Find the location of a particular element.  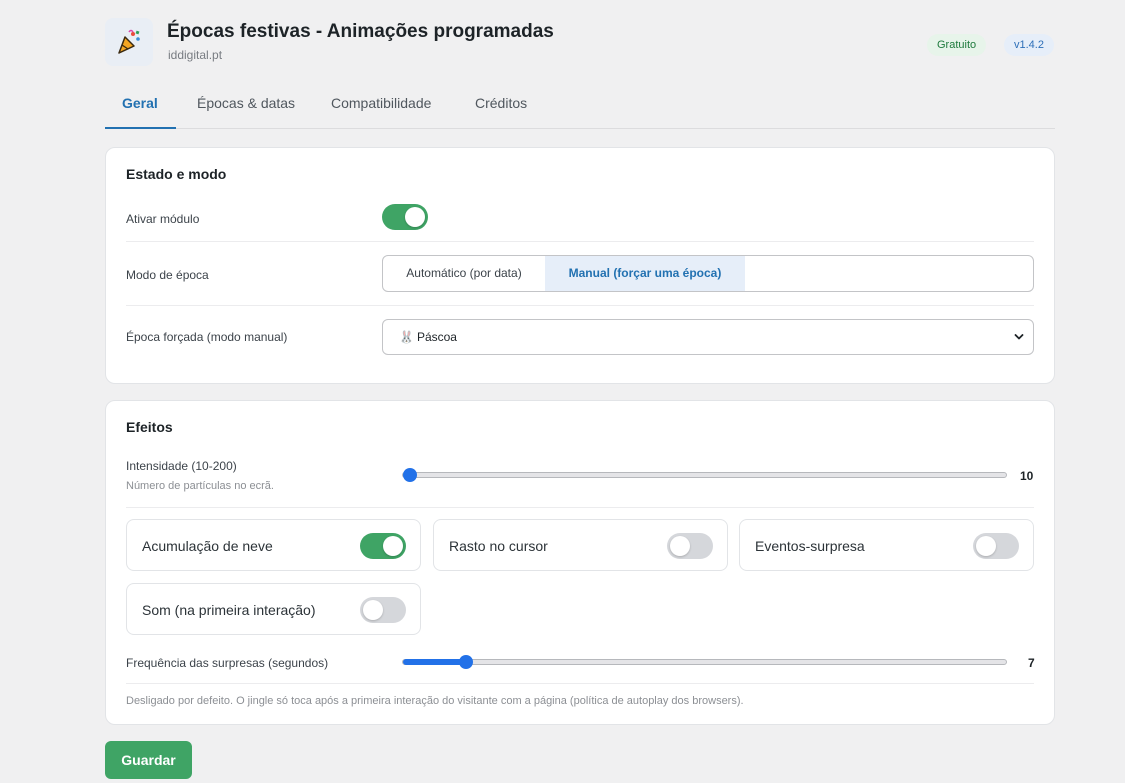

modo-manual-option: Manual (forçar uma época) is located at coordinates (645, 273).